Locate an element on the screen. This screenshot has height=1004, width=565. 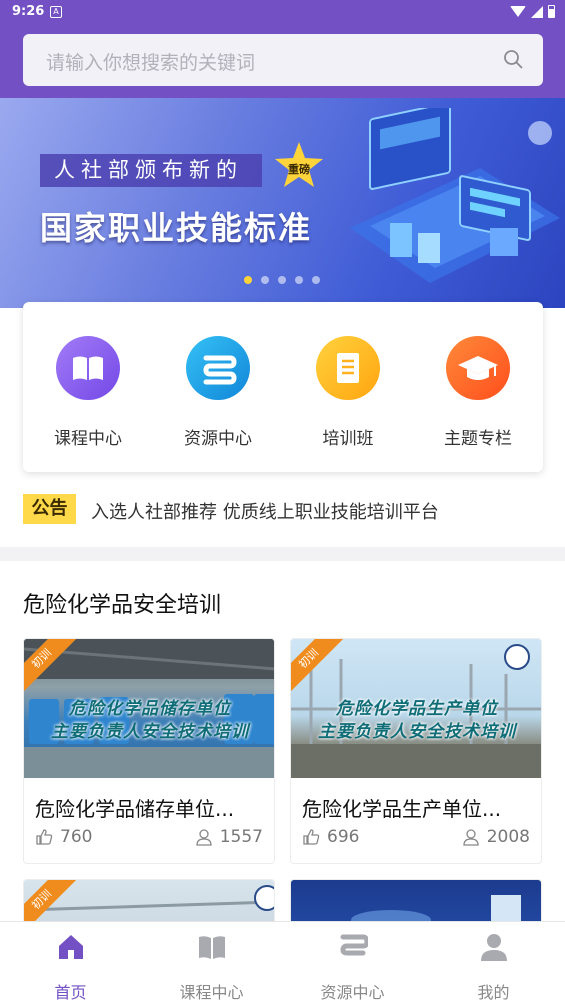
thumbnail-caption: 危险化学品储存单位 is located at coordinates (150, 709).